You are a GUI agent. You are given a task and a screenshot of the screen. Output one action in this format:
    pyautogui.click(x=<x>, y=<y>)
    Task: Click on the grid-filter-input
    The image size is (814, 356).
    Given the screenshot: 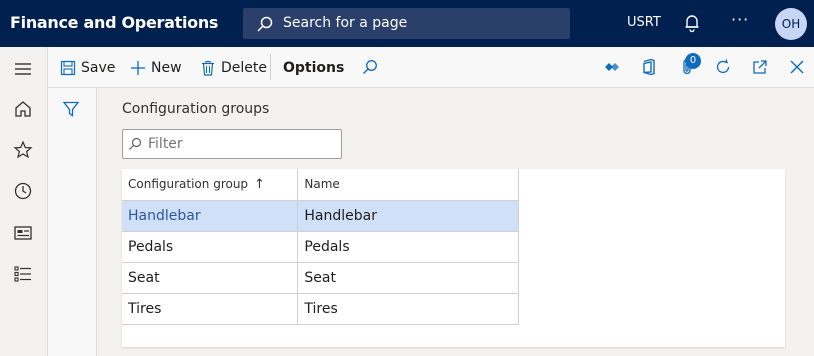 What is the action you would take?
    pyautogui.click(x=232, y=144)
    